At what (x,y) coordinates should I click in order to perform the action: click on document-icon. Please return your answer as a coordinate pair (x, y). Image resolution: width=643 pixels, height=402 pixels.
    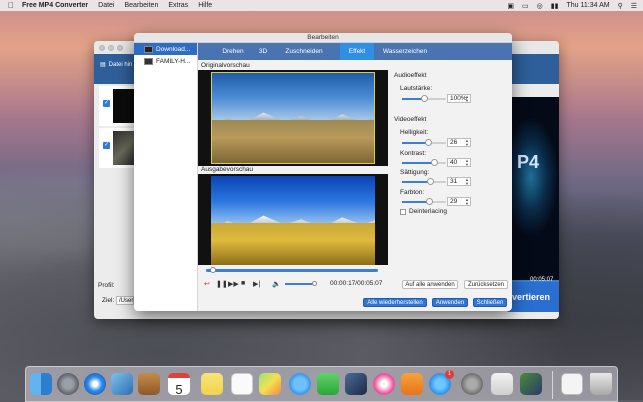
    Looking at the image, I should click on (572, 384).